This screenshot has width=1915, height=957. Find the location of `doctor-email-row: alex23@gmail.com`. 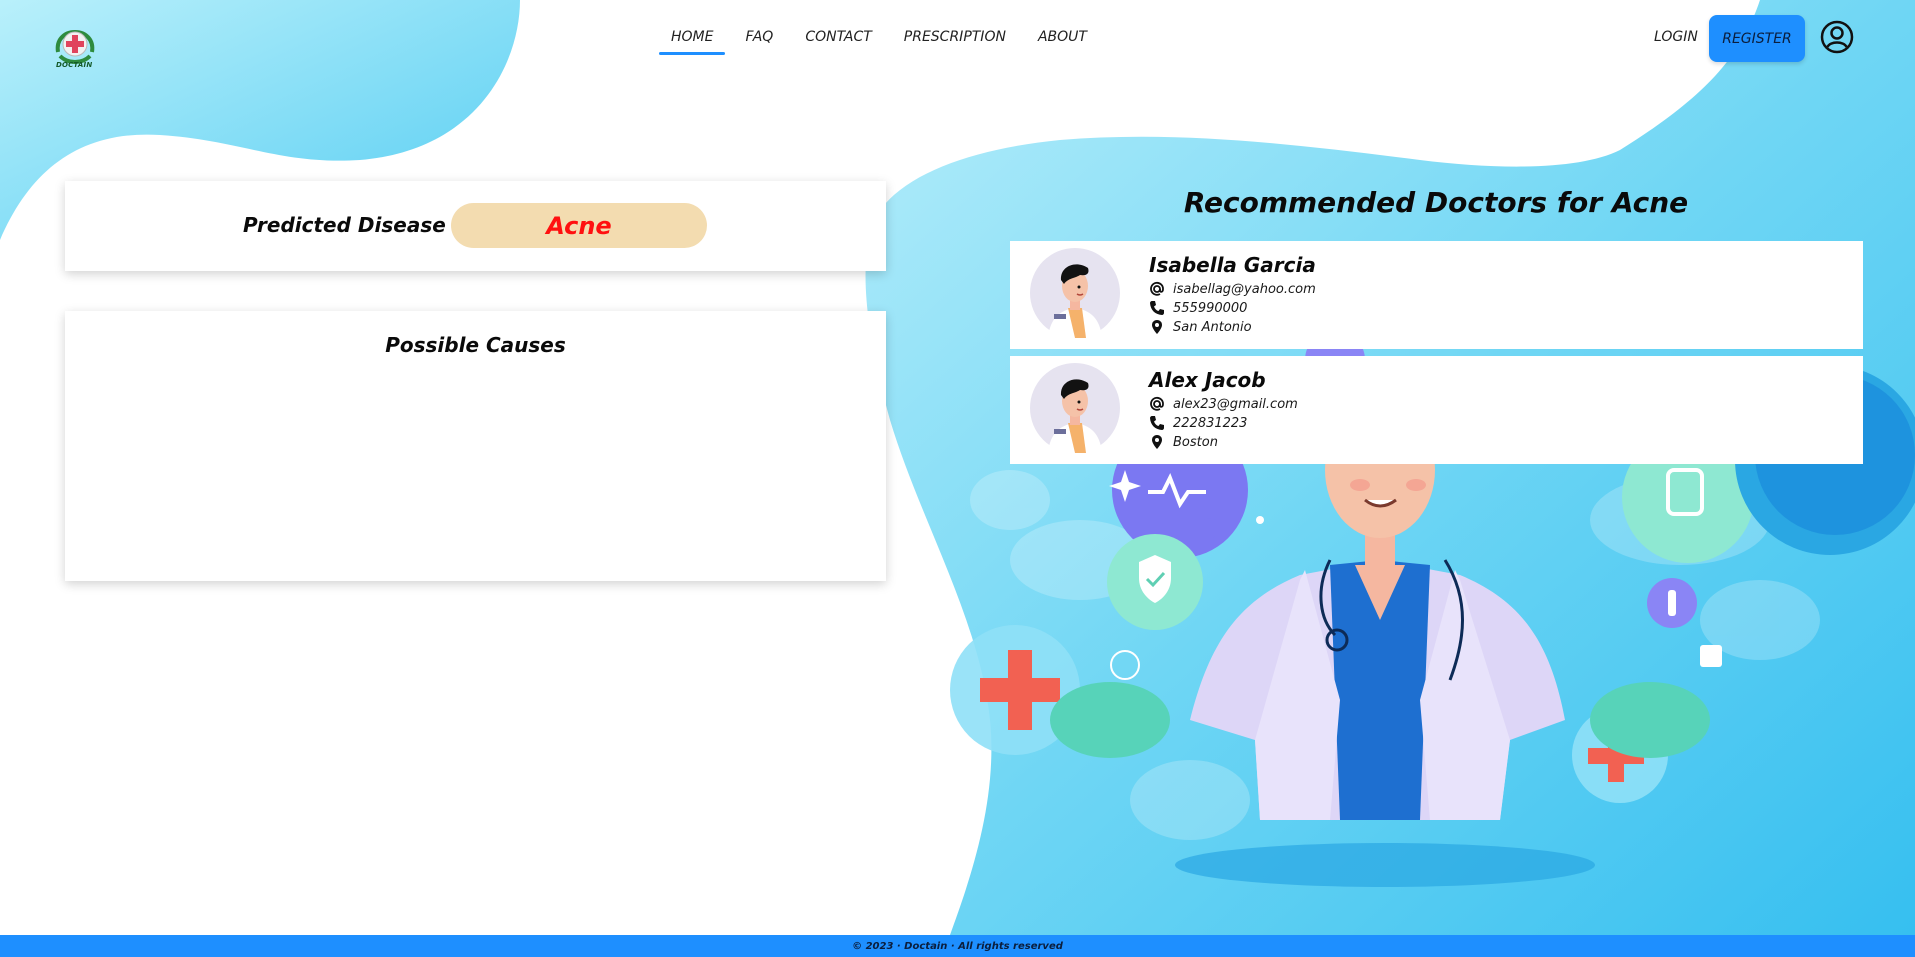

doctor-email-row: alex23@gmail.com is located at coordinates (1223, 404).